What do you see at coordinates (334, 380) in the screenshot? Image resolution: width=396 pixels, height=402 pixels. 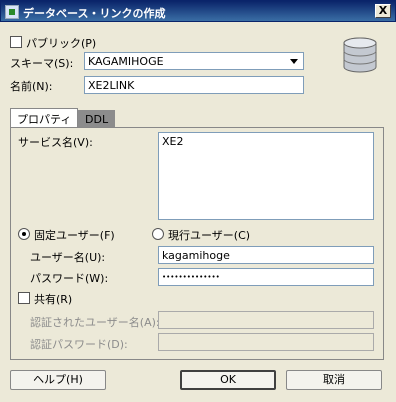 I see `cancel-button: 取消` at bounding box center [334, 380].